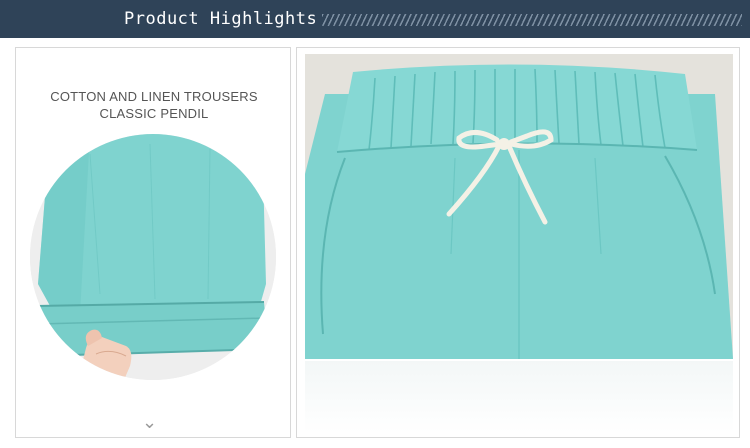 The image size is (750, 448). What do you see at coordinates (154, 96) in the screenshot?
I see `caption-line-1: COTTON AND LINEN TROUSERS` at bounding box center [154, 96].